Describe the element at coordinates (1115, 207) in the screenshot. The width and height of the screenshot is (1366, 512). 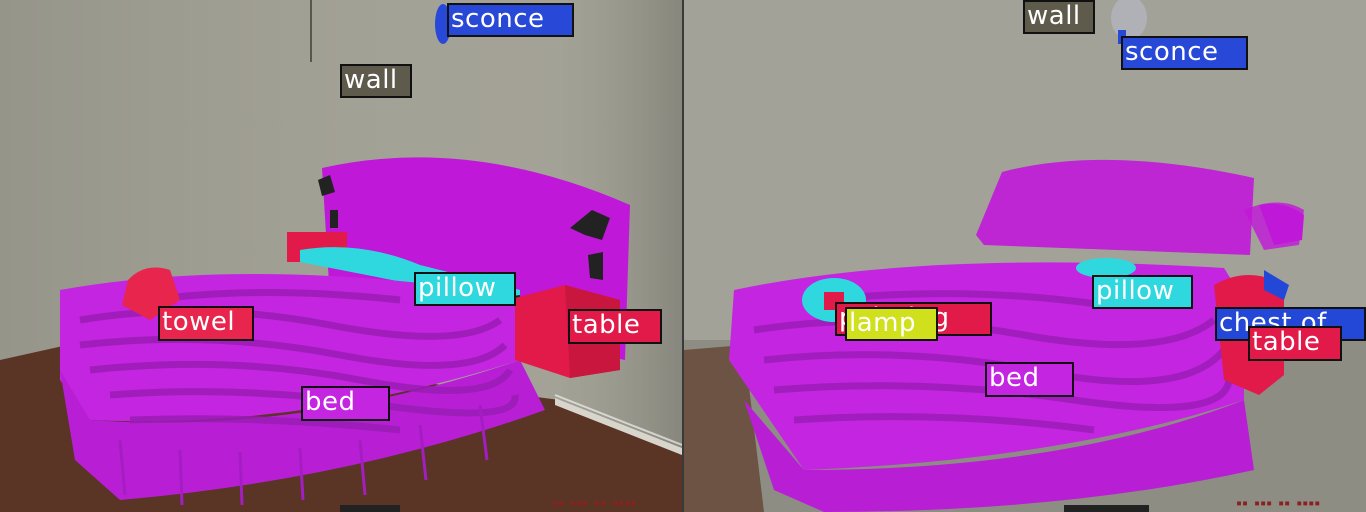
I see `headboard-region` at that location.